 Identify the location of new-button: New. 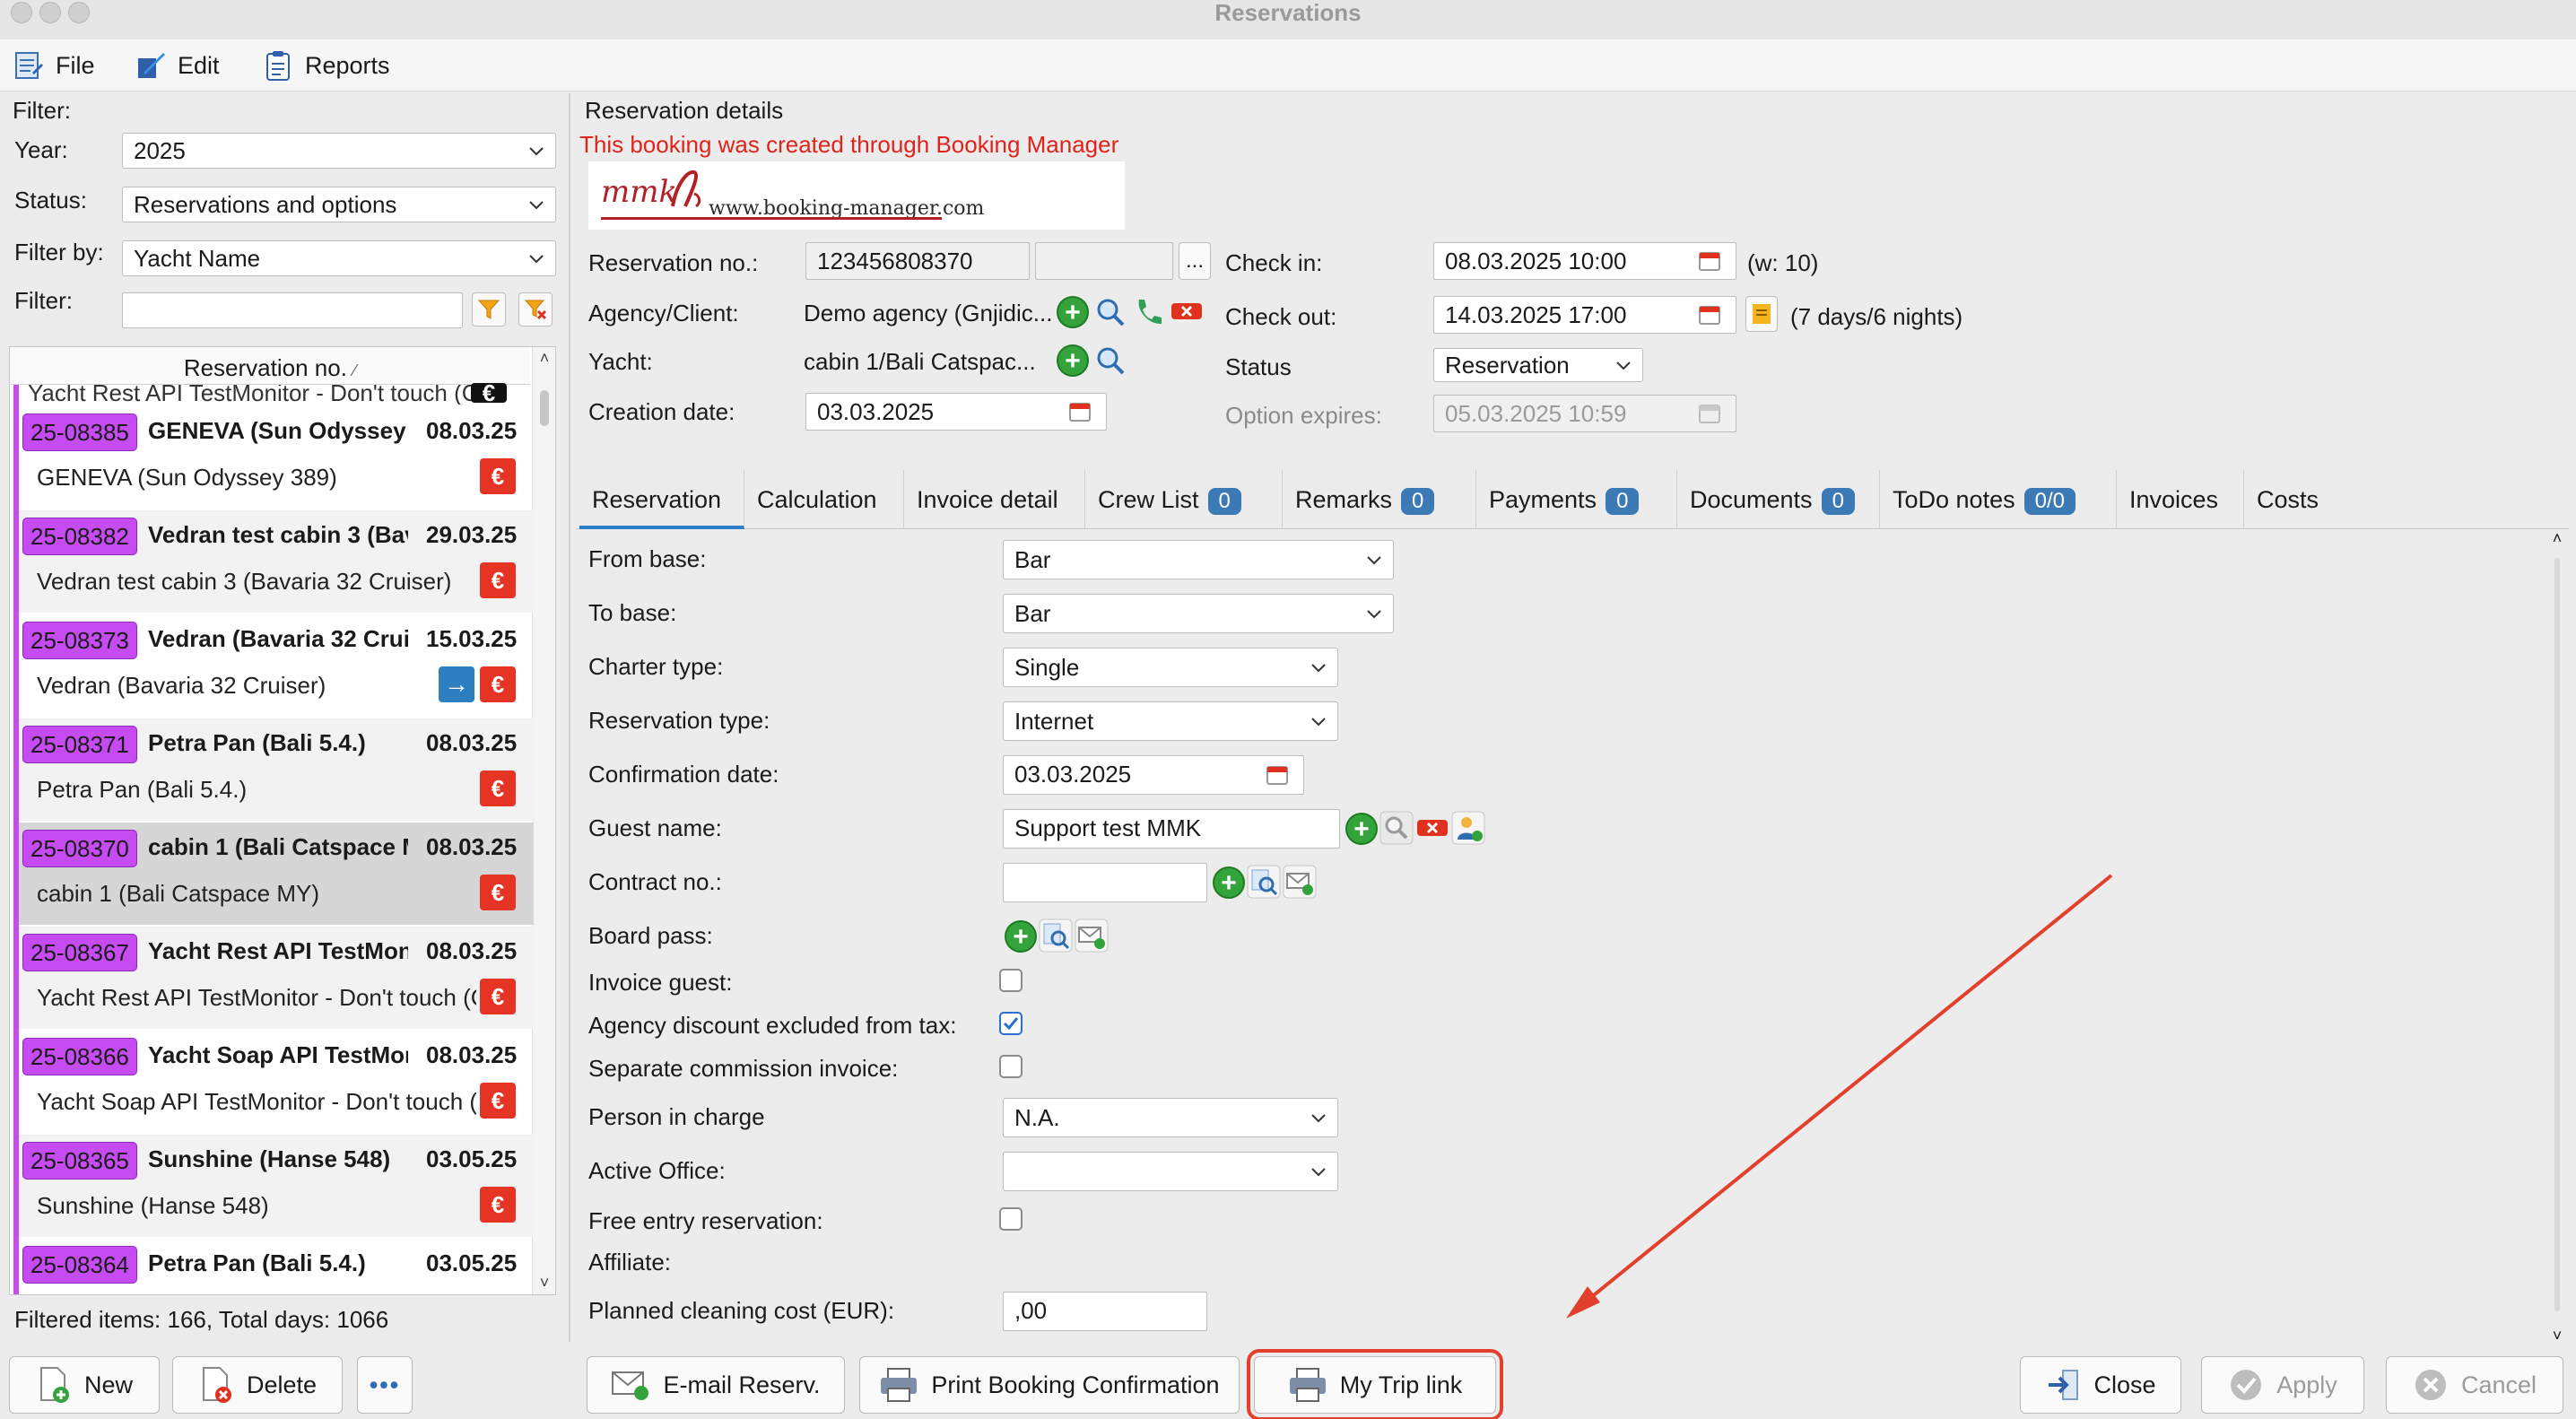
(84, 1385).